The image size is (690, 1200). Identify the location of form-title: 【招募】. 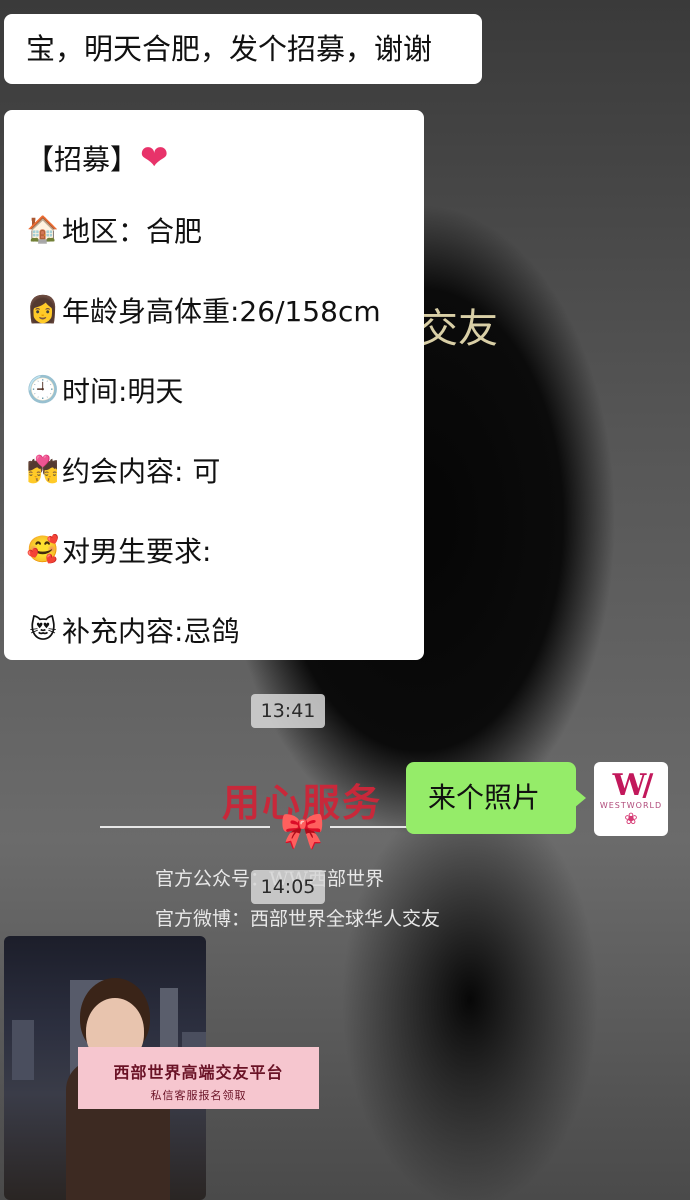
(82, 159).